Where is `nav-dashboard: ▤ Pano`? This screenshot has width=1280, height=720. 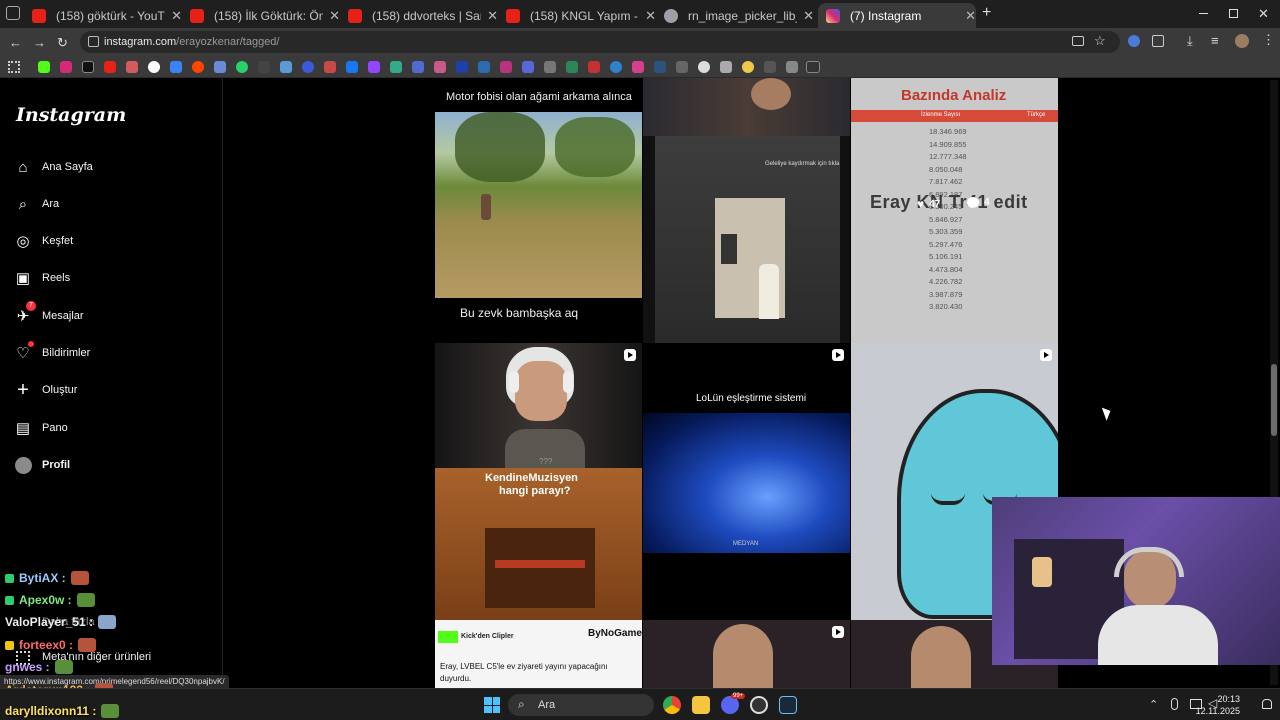 nav-dashboard: ▤ Pano is located at coordinates (41, 428).